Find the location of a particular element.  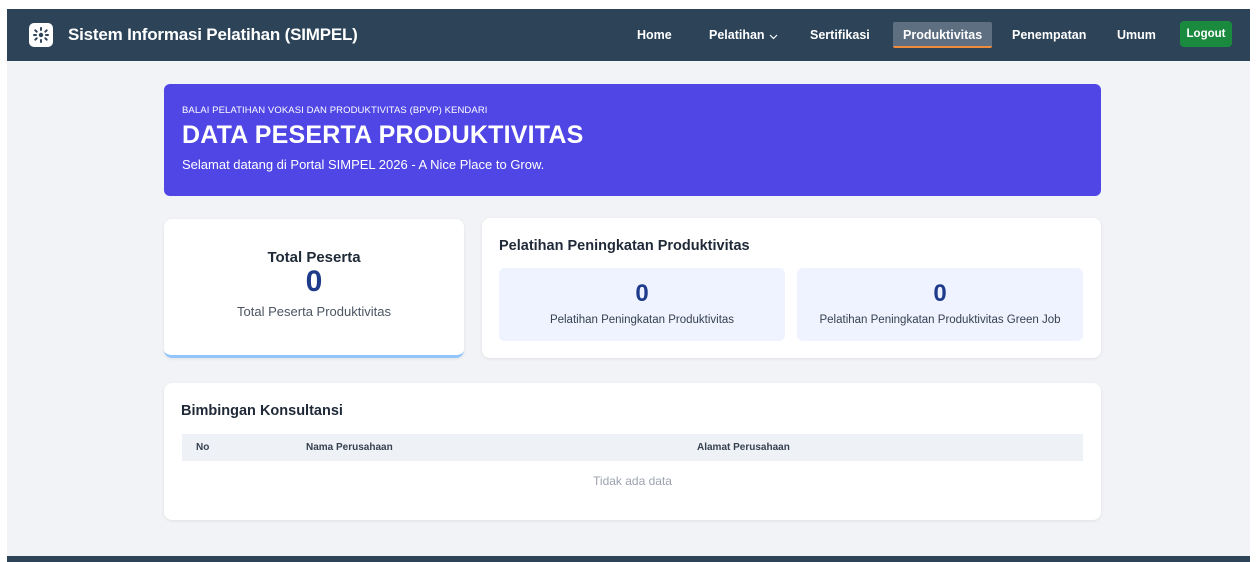

nav-umum-label: Umum is located at coordinates (1136, 35).